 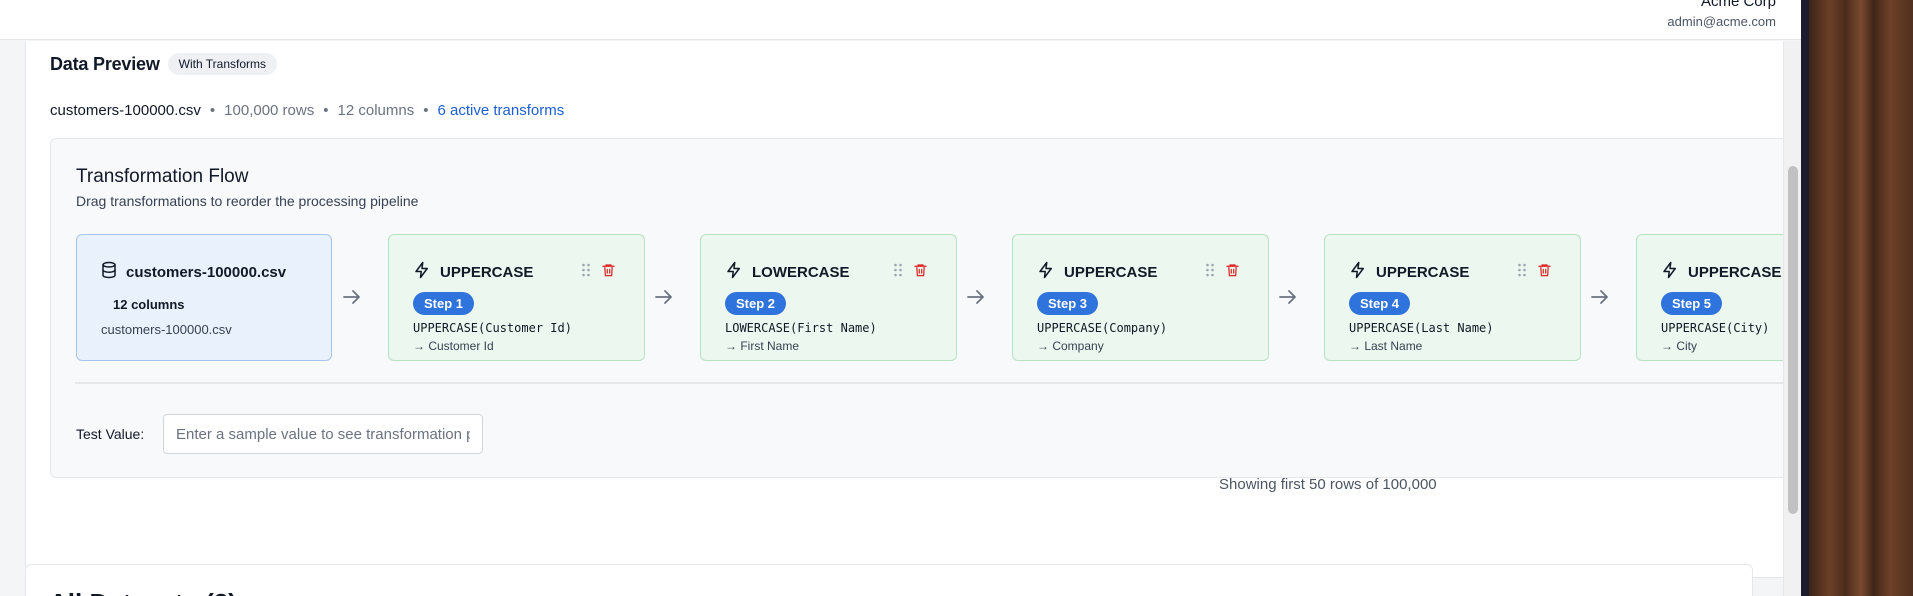 I want to click on page-title: Data Preview, so click(x=105, y=63).